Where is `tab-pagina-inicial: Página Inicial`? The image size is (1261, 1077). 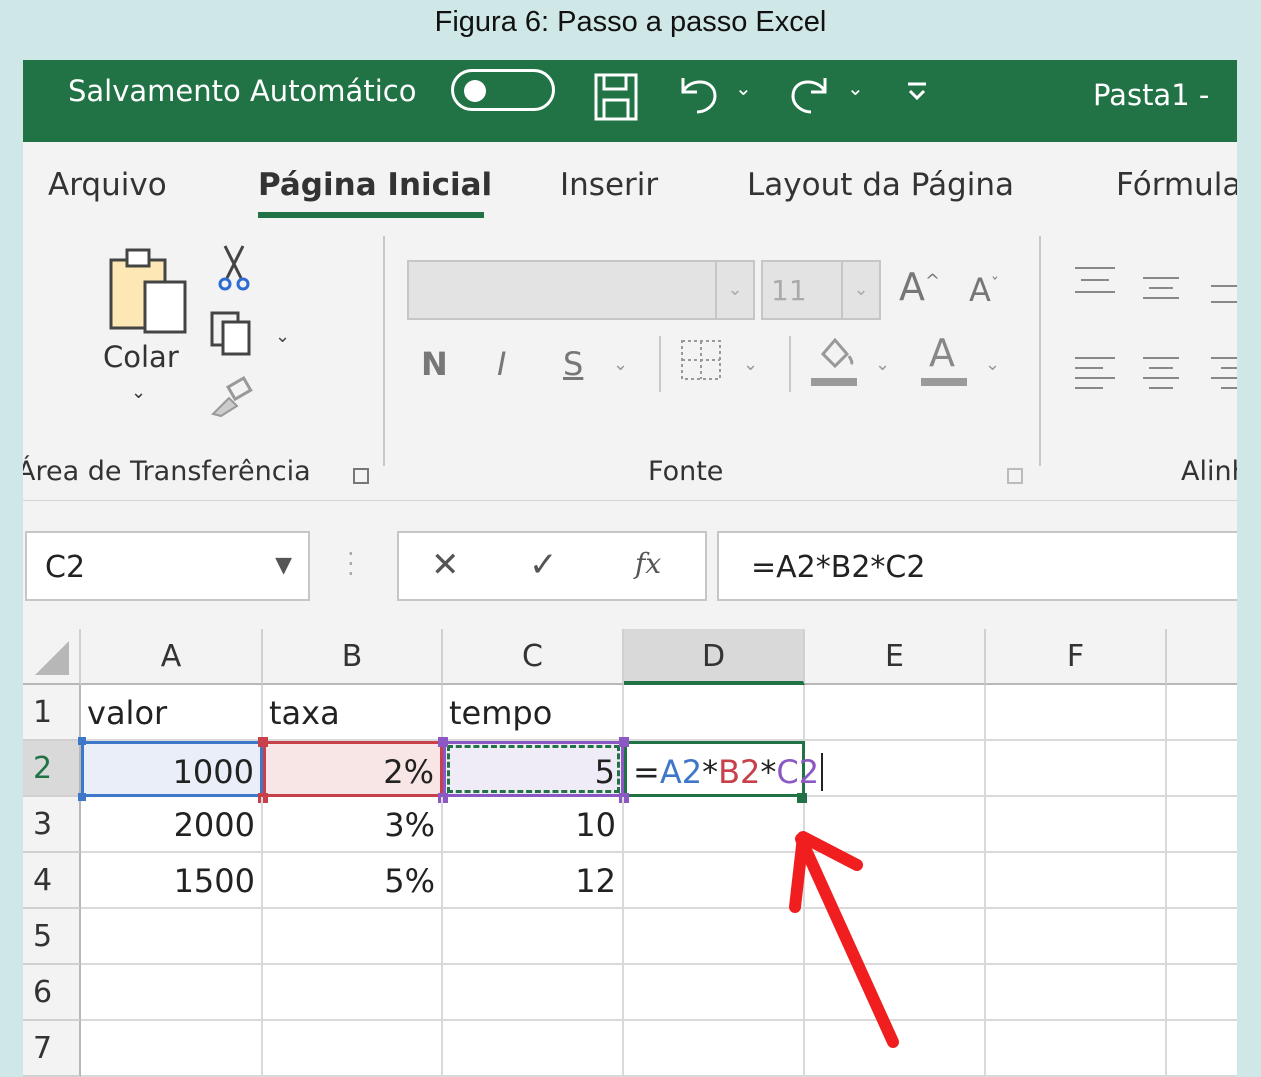
tab-pagina-inicial: Página Inicial is located at coordinates (375, 185).